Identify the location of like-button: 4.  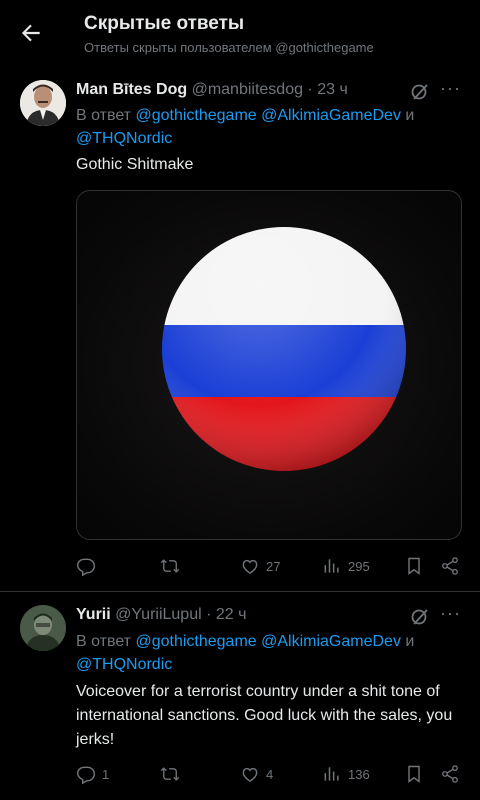
(256, 774).